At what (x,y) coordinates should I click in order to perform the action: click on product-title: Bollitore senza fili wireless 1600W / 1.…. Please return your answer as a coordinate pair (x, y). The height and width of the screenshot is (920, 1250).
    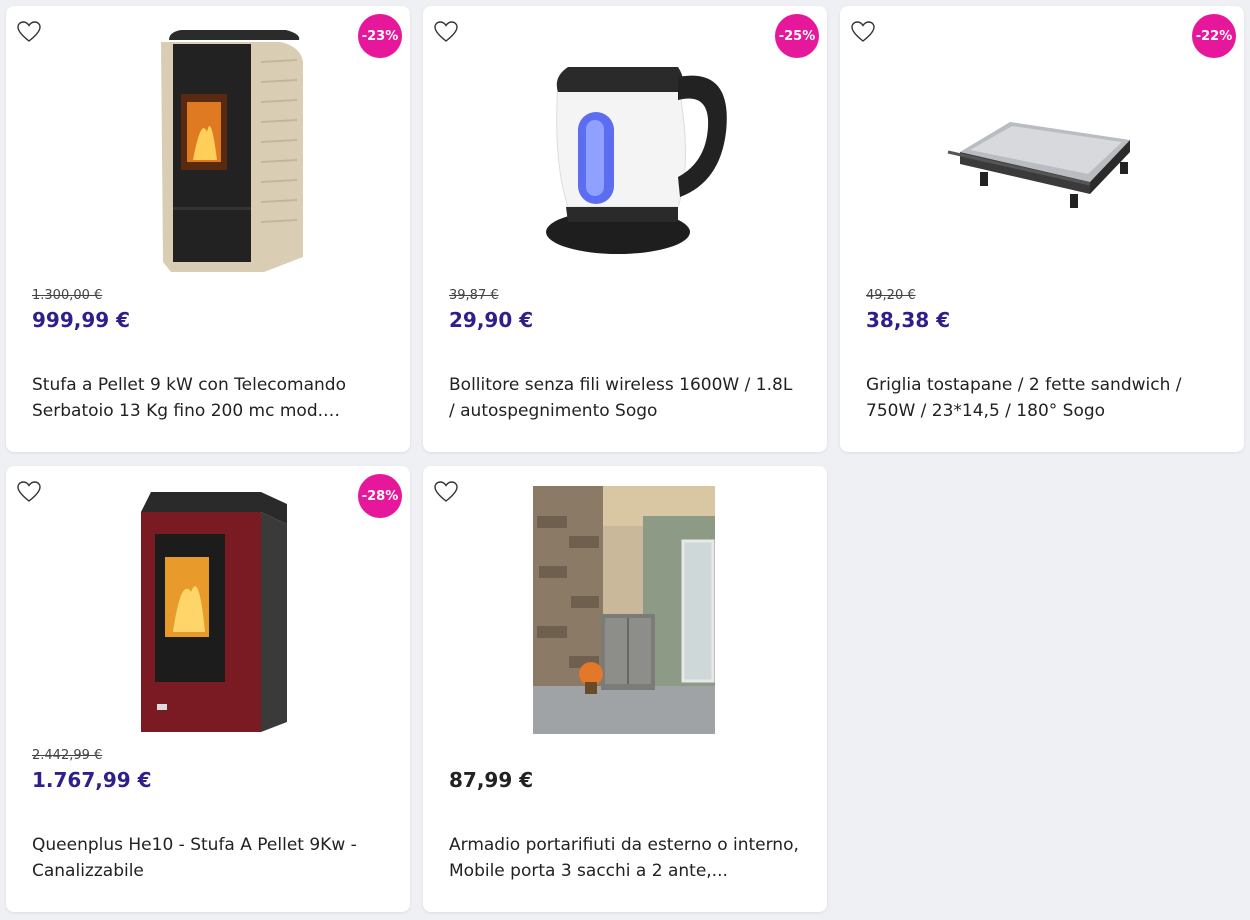
    Looking at the image, I should click on (624, 398).